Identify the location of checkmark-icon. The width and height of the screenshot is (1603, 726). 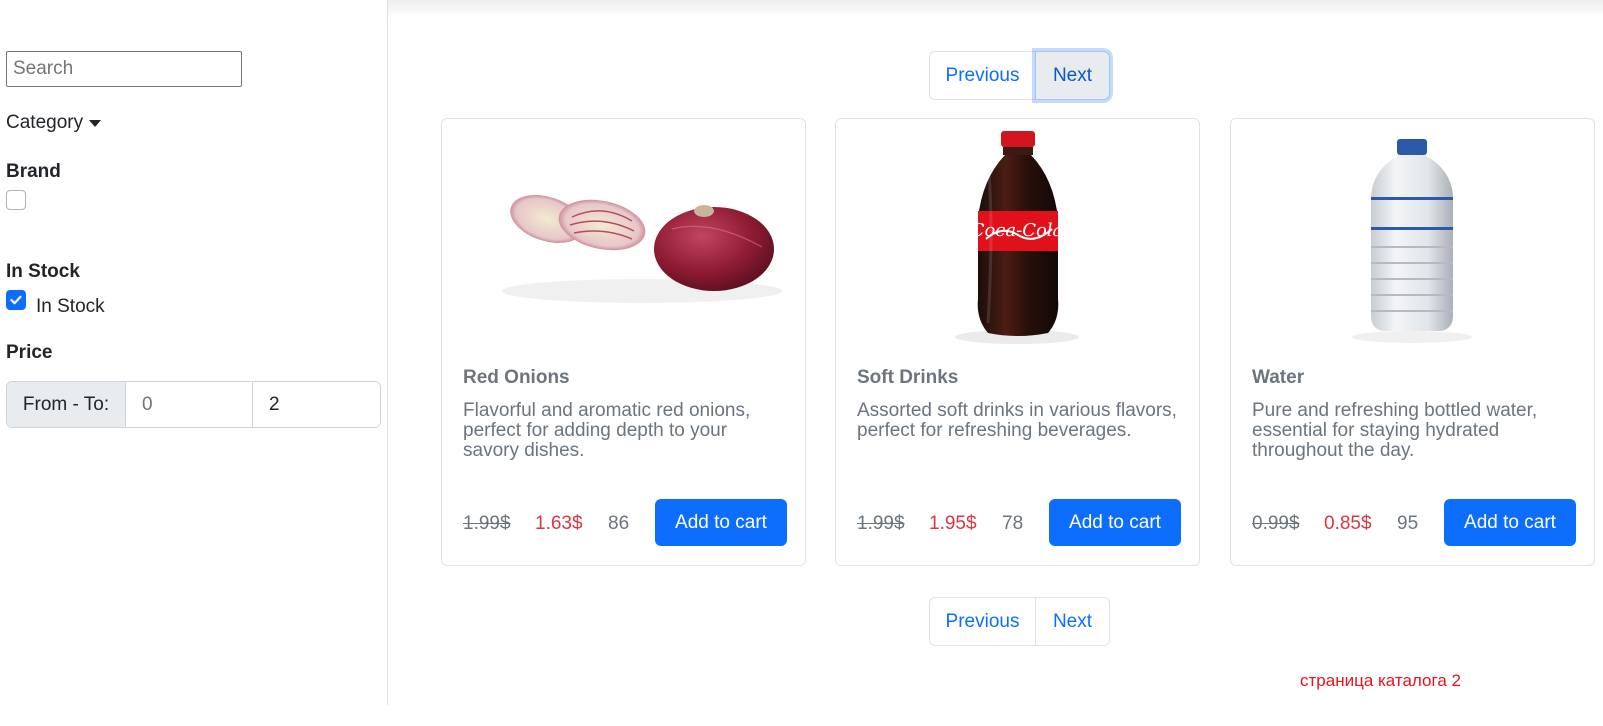
(16, 300).